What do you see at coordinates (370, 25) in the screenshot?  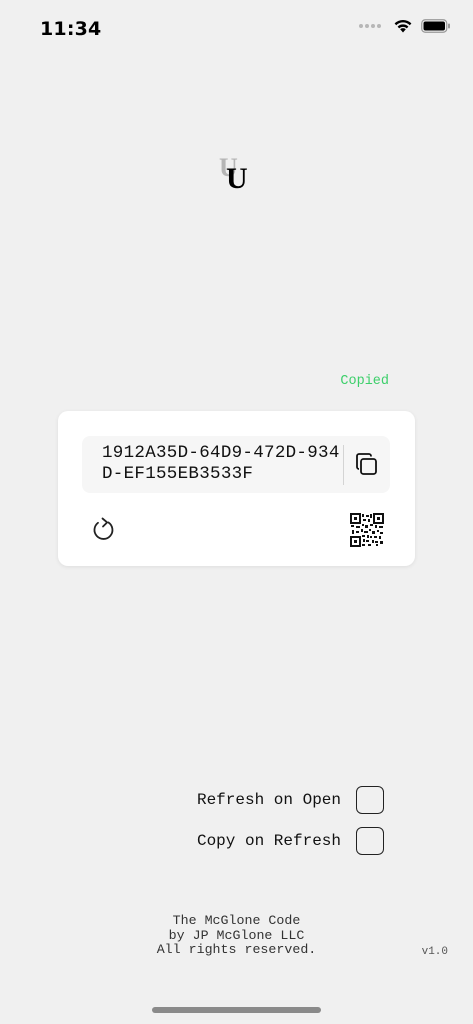 I see `cellular-signal-icon` at bounding box center [370, 25].